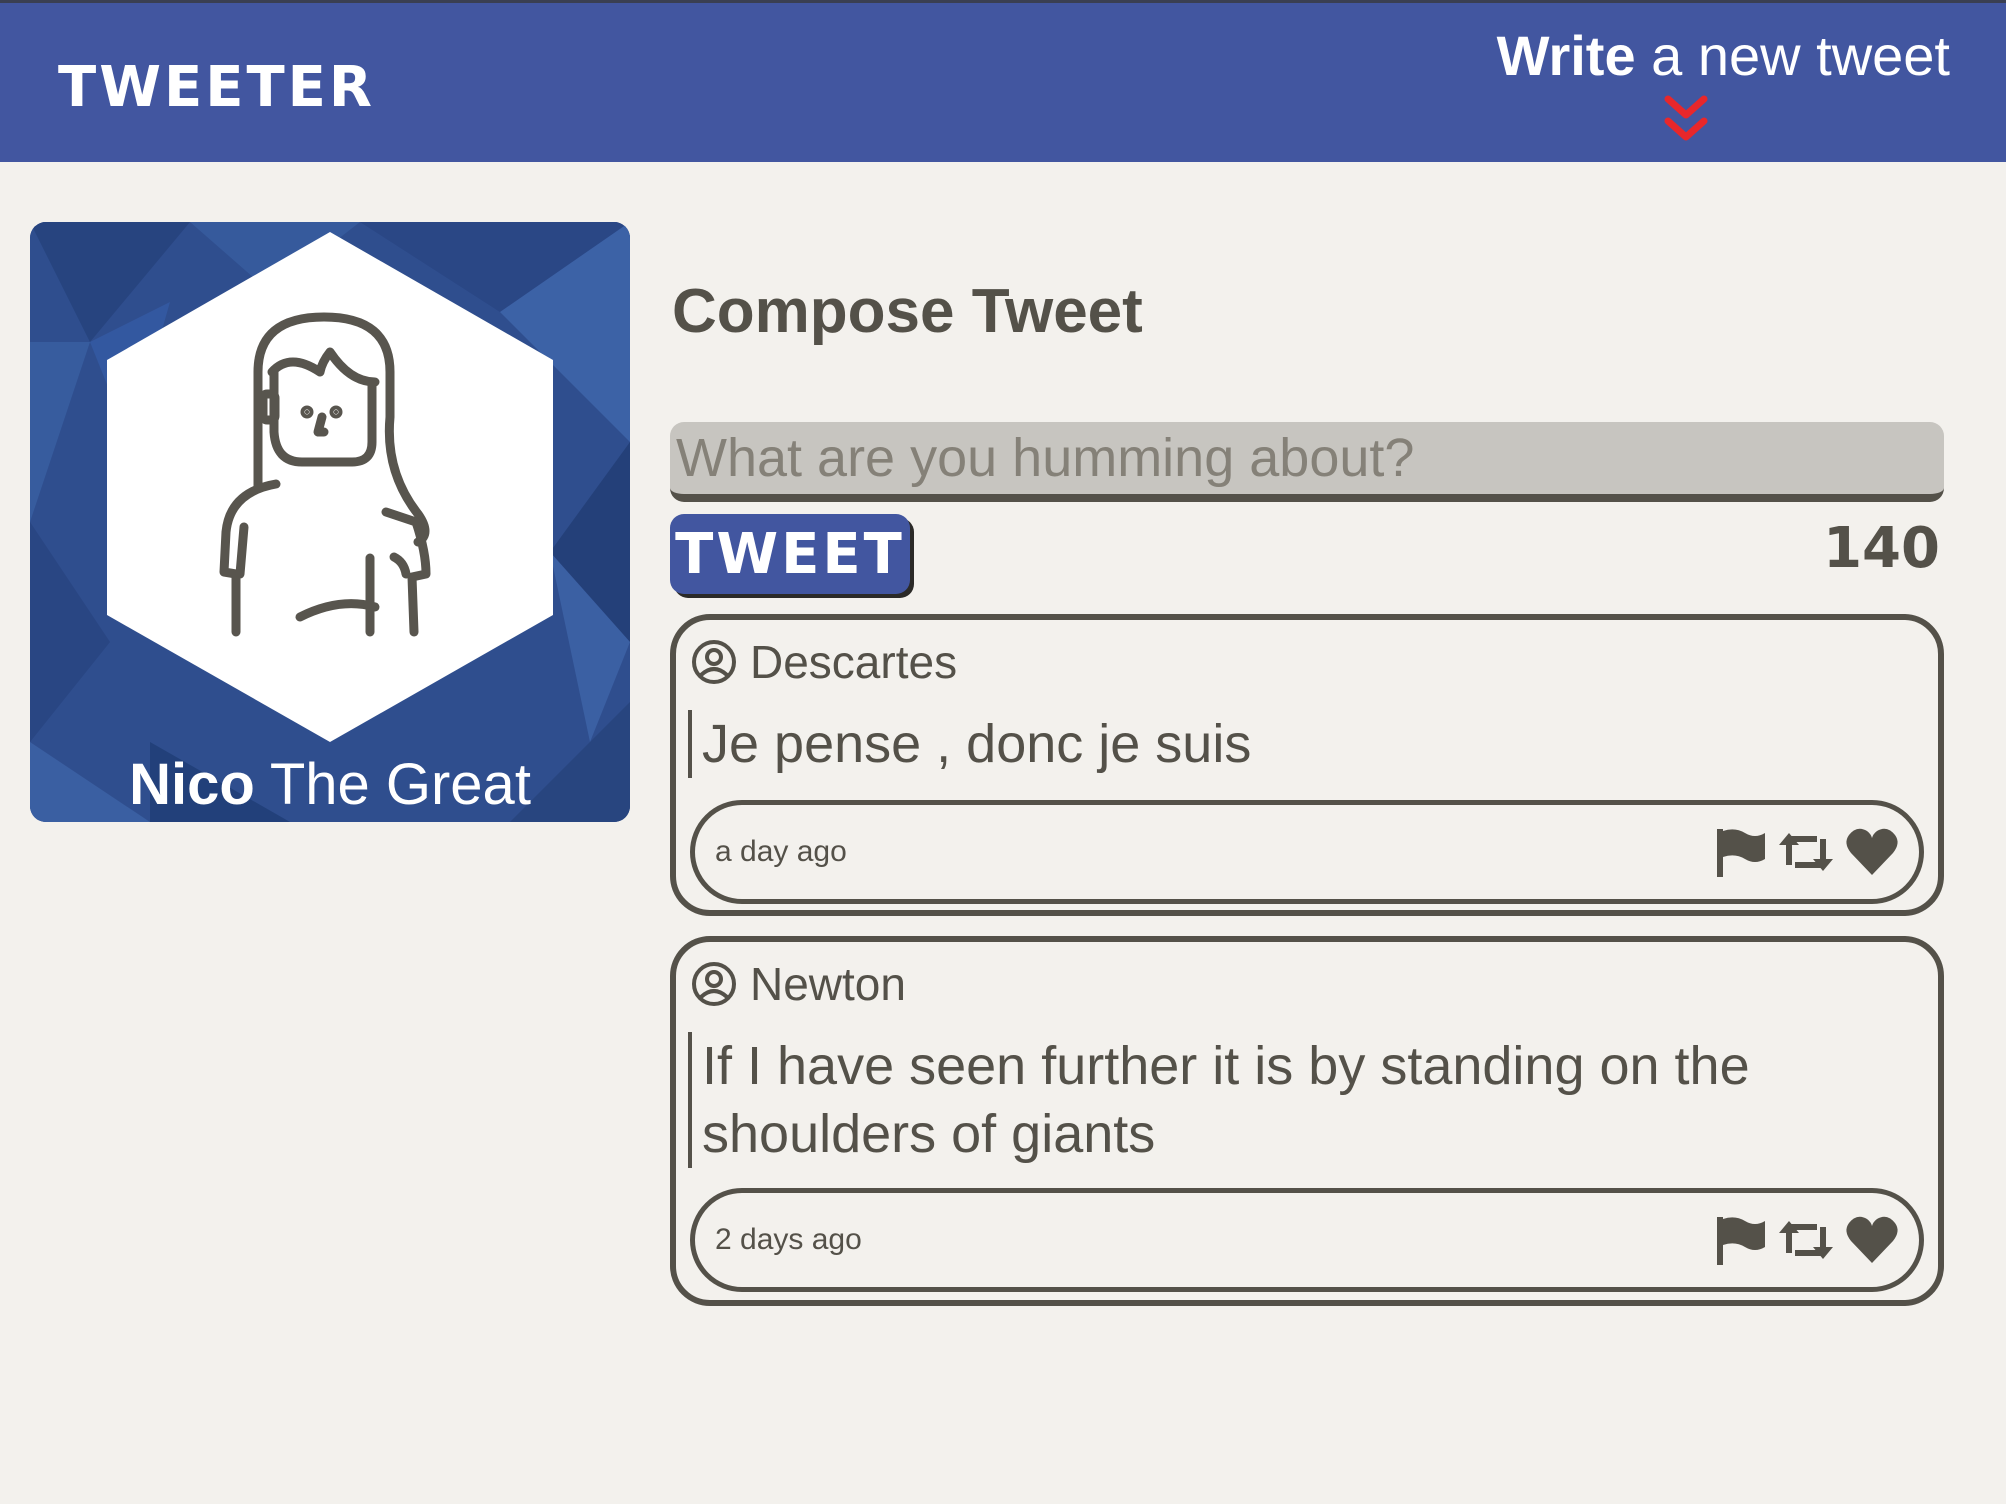 The width and height of the screenshot is (2006, 1504). Describe the element at coordinates (1307, 462) in the screenshot. I see `tweet-input` at that location.